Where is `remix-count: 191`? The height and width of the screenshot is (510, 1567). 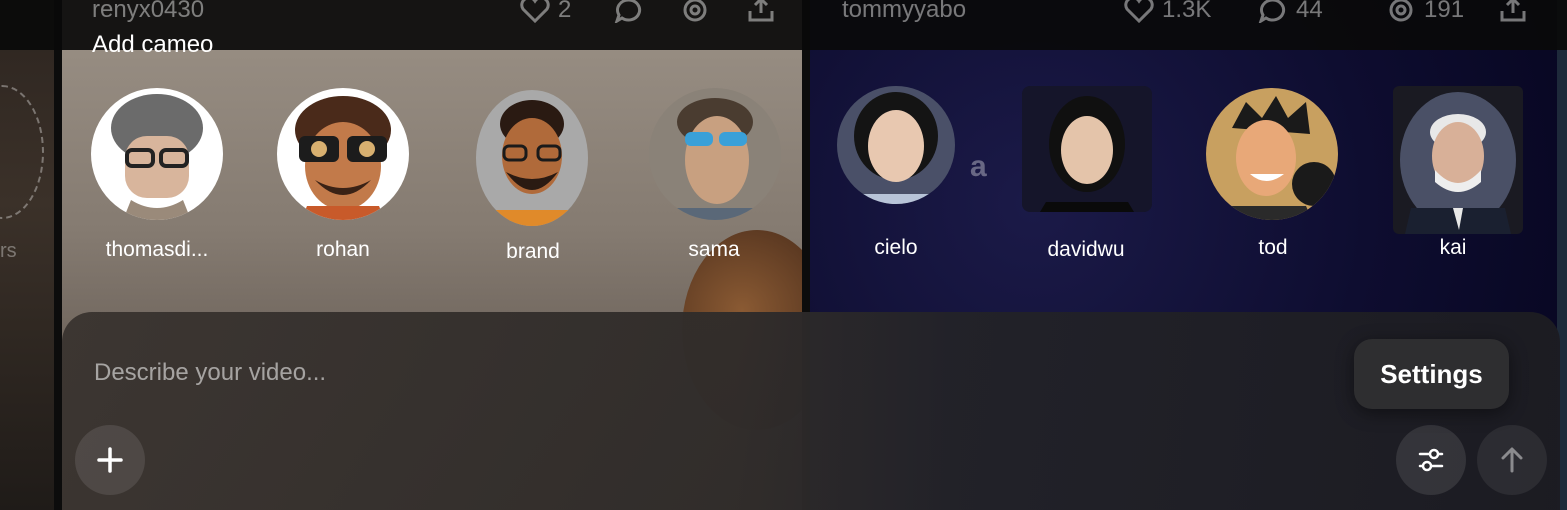
remix-count: 191 is located at coordinates (1444, 11).